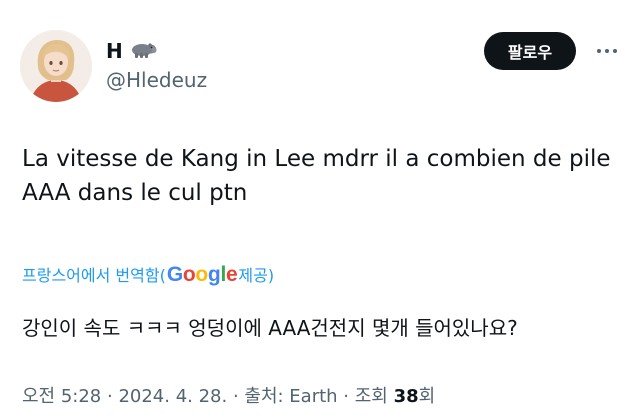 This screenshot has width=640, height=420. I want to click on user-handle: @Hledeuz, so click(156, 80).